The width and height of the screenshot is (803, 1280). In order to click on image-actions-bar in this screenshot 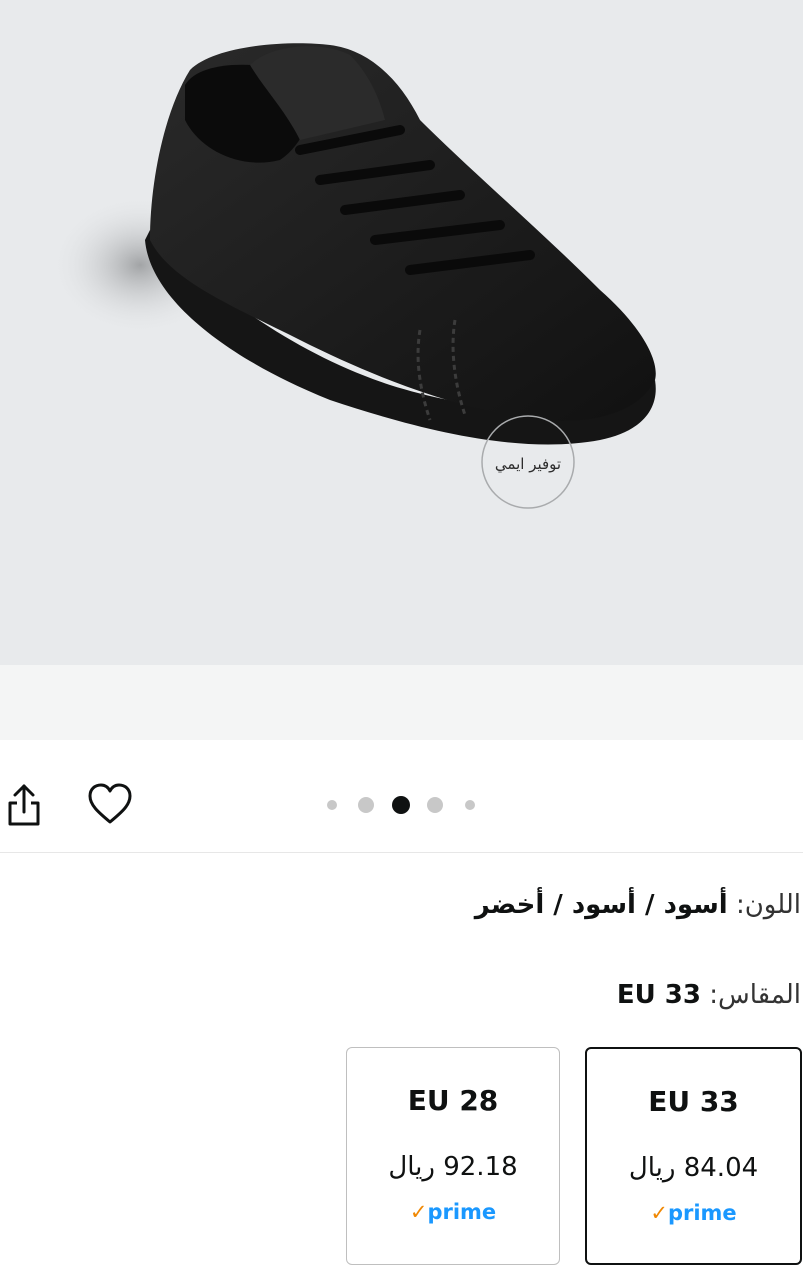, I will do `click(401, 796)`.